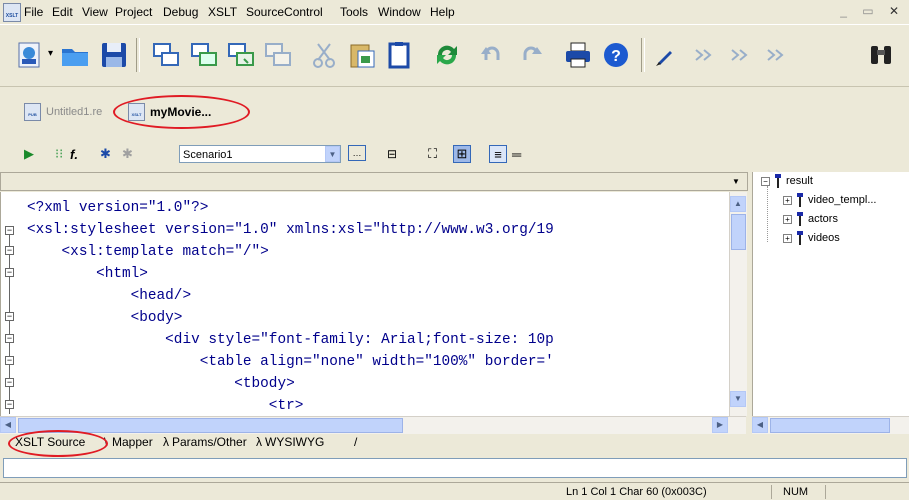 The width and height of the screenshot is (909, 500). Describe the element at coordinates (117, 208) in the screenshot. I see `code-line: <?xml version="1.0"?>` at that location.